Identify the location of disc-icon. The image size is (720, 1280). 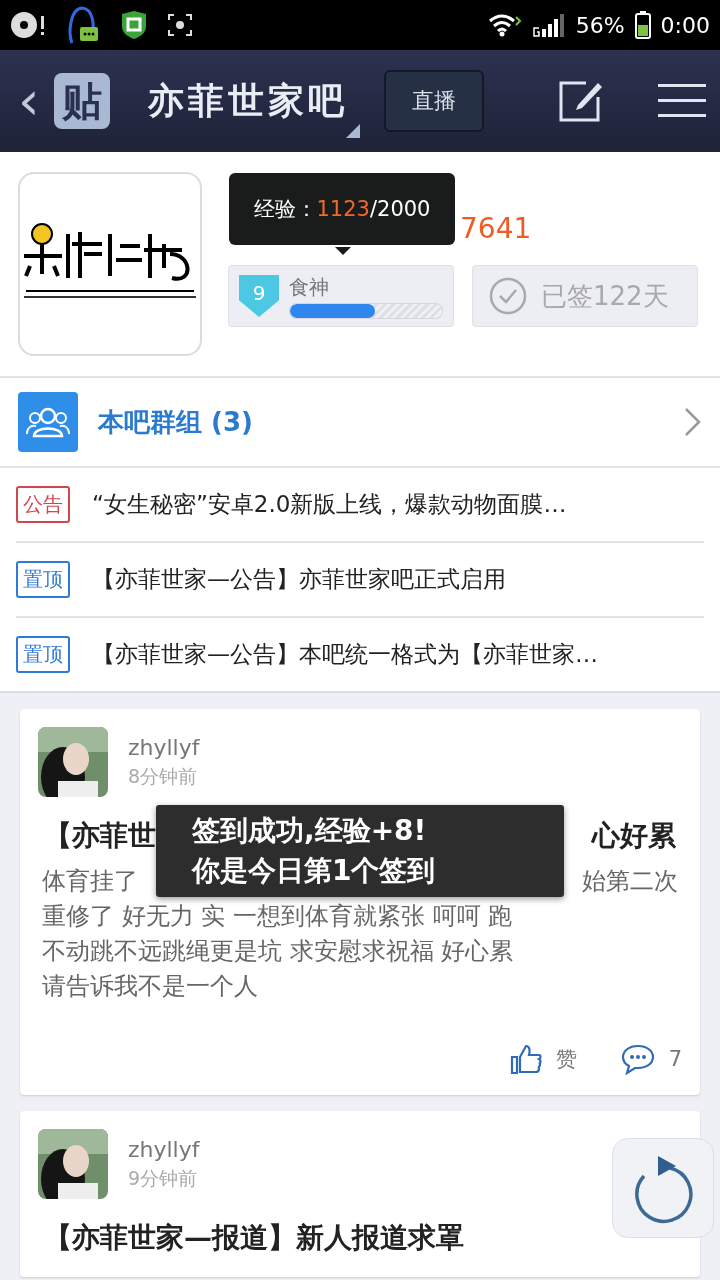
(28, 25).